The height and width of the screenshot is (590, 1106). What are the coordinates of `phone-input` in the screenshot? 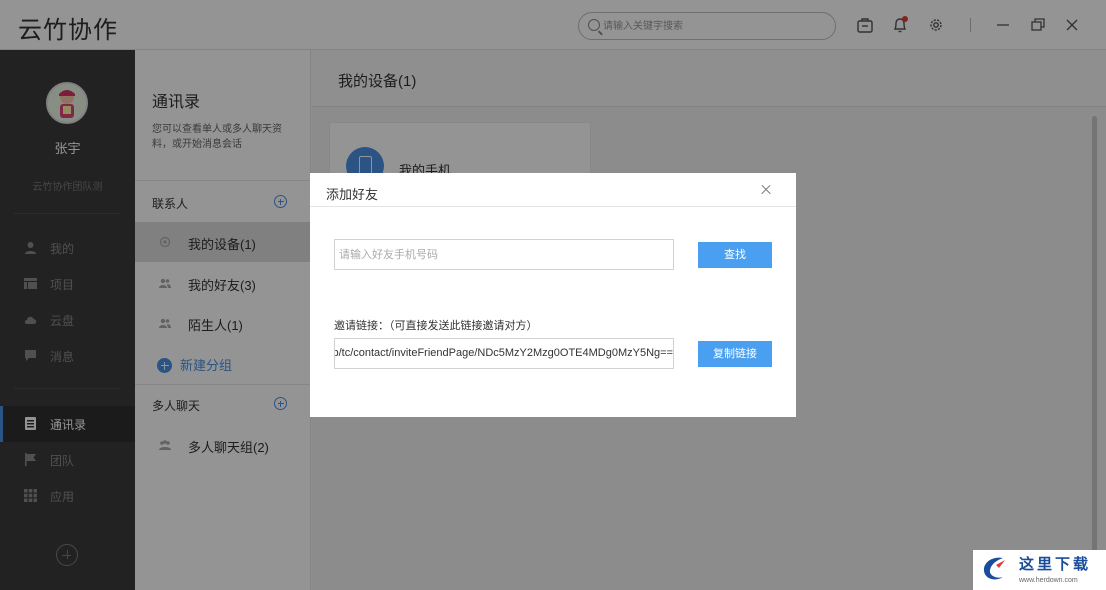 It's located at (504, 254).